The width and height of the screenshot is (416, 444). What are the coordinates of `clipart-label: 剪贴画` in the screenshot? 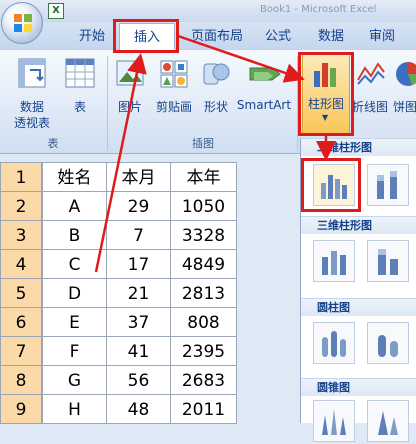 It's located at (173, 107).